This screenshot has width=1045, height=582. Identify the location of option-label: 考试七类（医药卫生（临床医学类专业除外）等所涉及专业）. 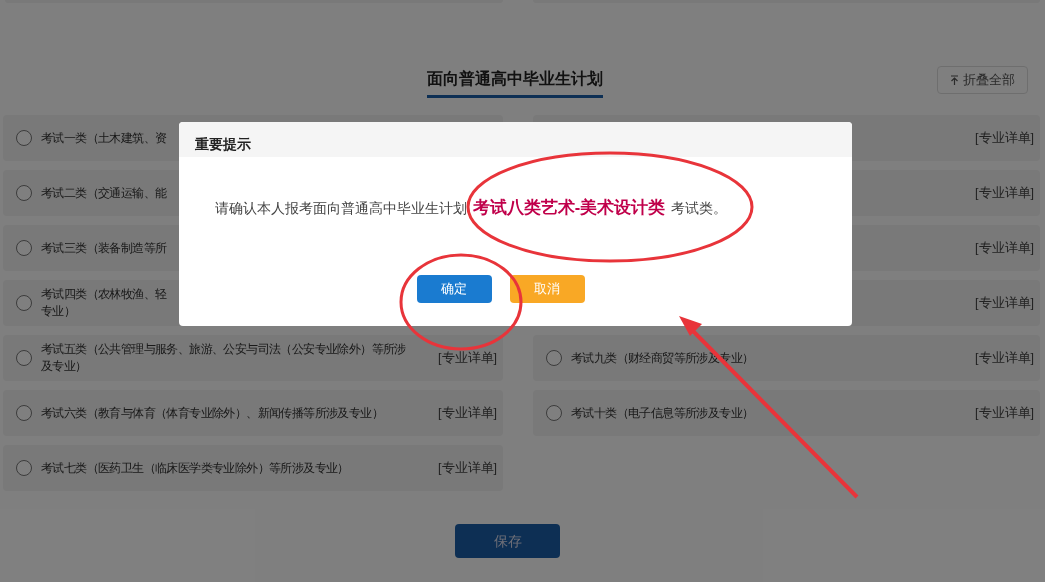
(195, 468).